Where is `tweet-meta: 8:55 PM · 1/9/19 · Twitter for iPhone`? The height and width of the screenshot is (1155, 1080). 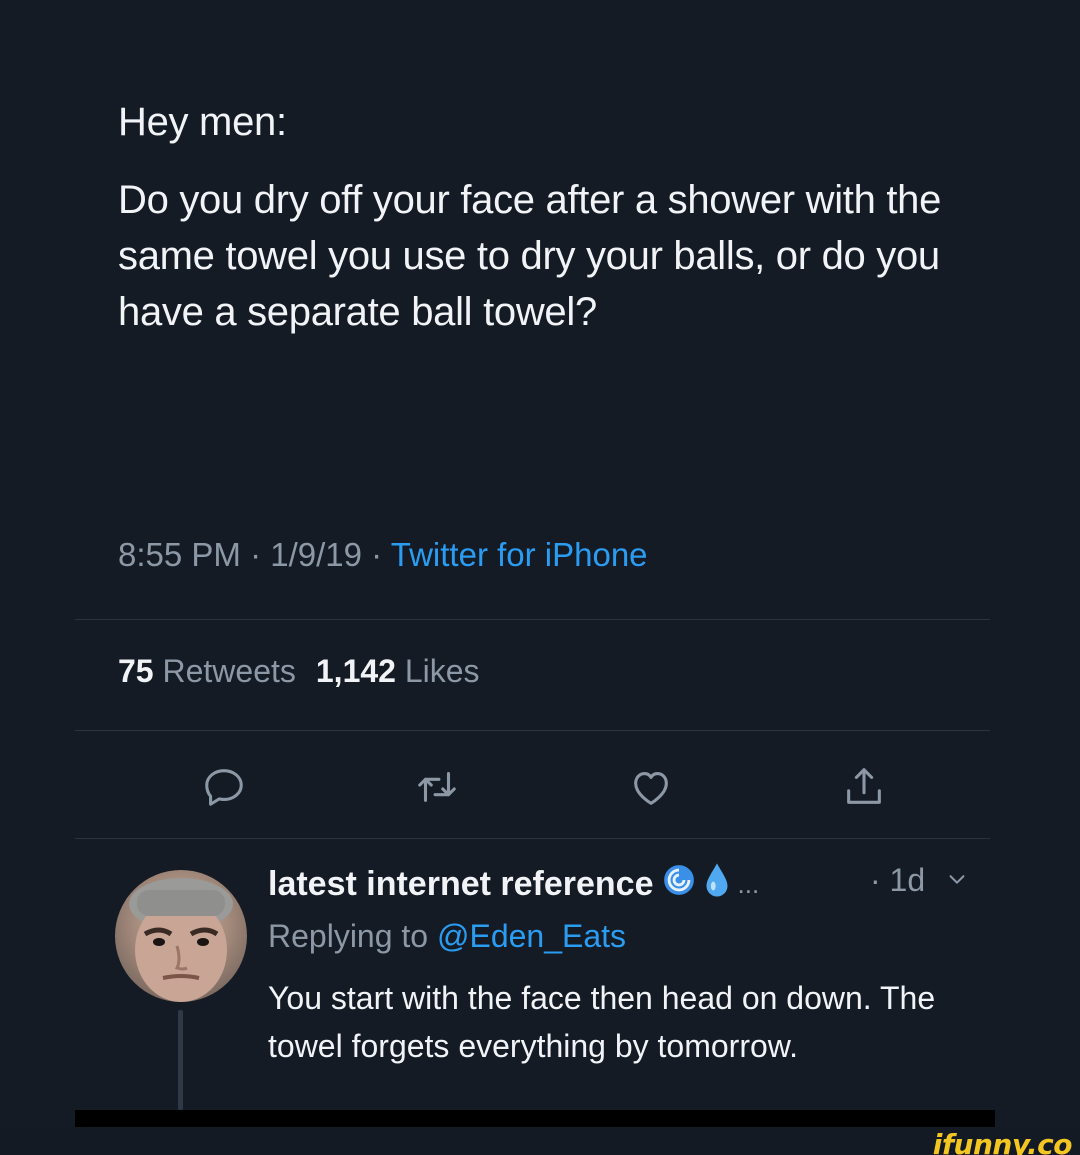 tweet-meta: 8:55 PM · 1/9/19 · Twitter for iPhone is located at coordinates (383, 555).